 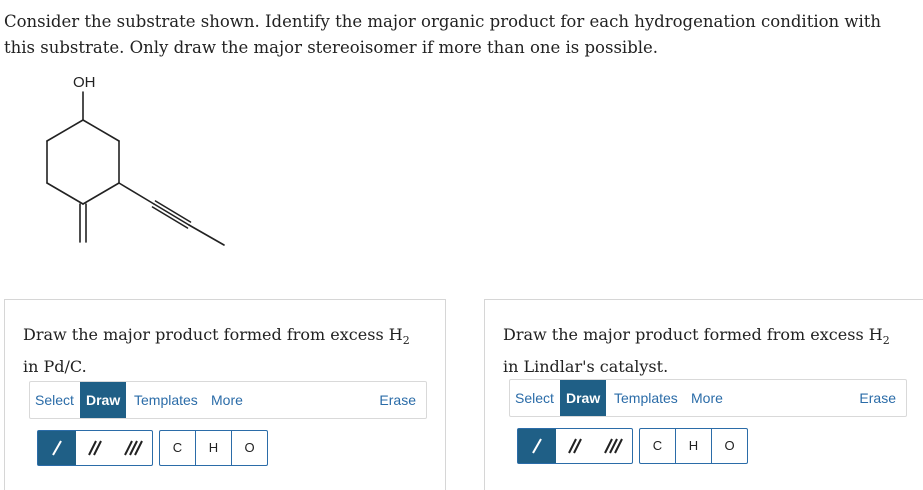 I want to click on substrate-structure: OH, so click(x=135, y=160).